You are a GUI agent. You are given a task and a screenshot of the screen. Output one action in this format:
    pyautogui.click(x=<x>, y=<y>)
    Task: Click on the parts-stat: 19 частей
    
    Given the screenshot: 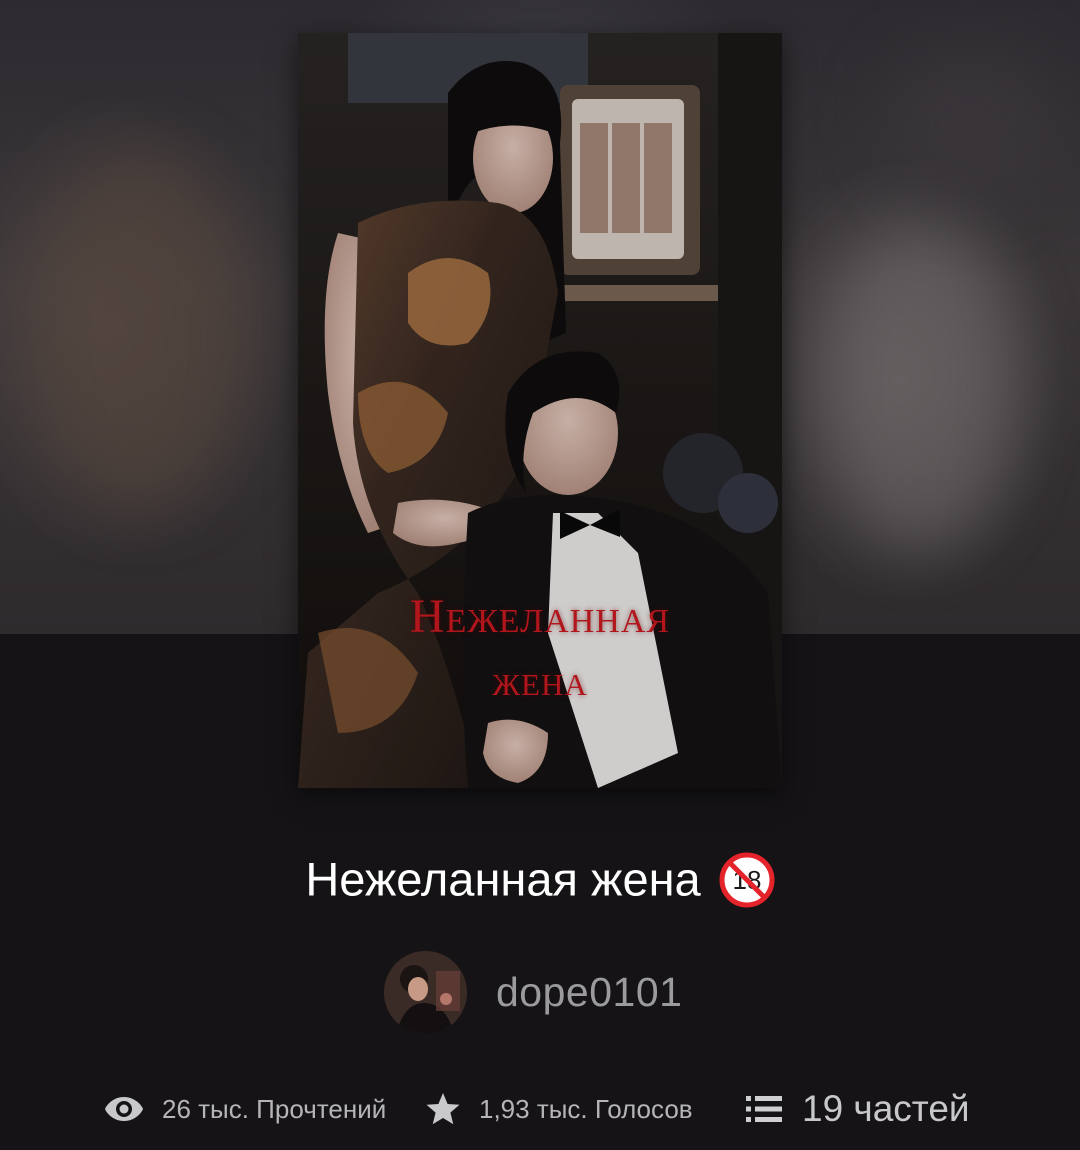 What is the action you would take?
    pyautogui.click(x=858, y=1109)
    